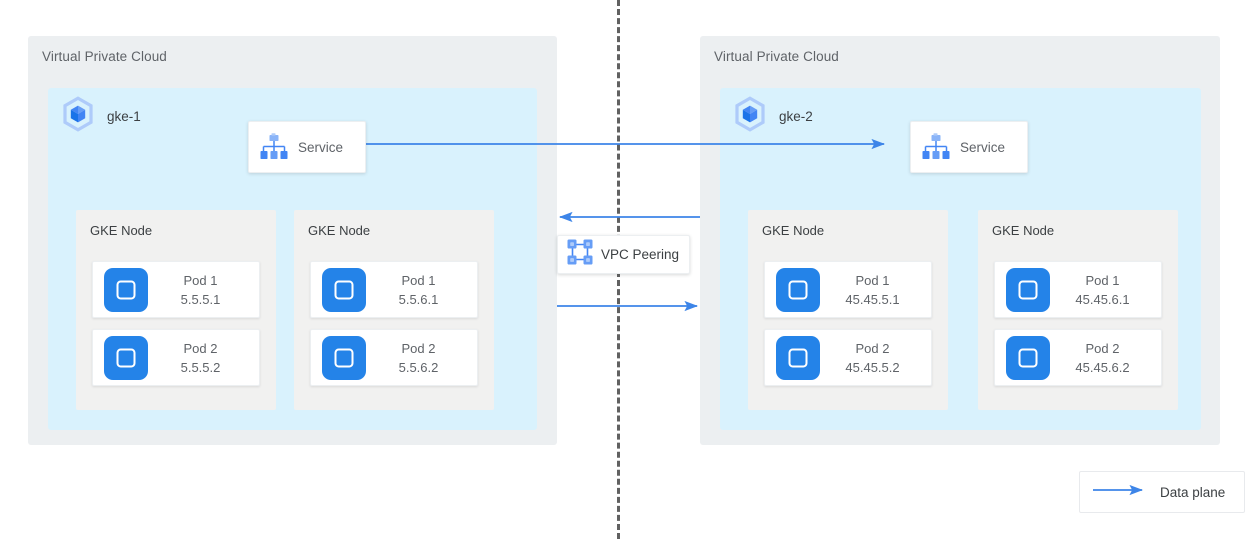  I want to click on pod-text: Pod 1 5.5.6.1, so click(421, 290).